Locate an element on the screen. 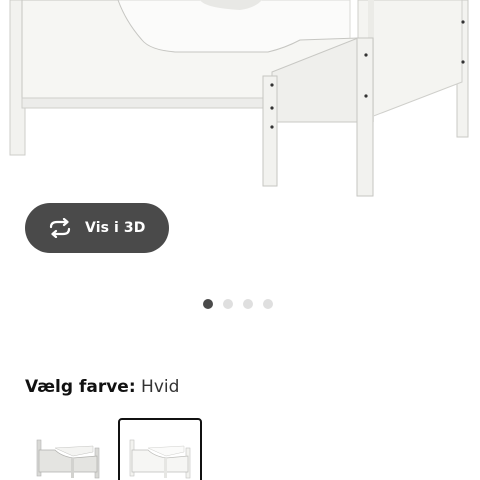 Image resolution: width=480 pixels, height=480 pixels. color-selector-heading: Vælg farve: Hvid is located at coordinates (102, 387).